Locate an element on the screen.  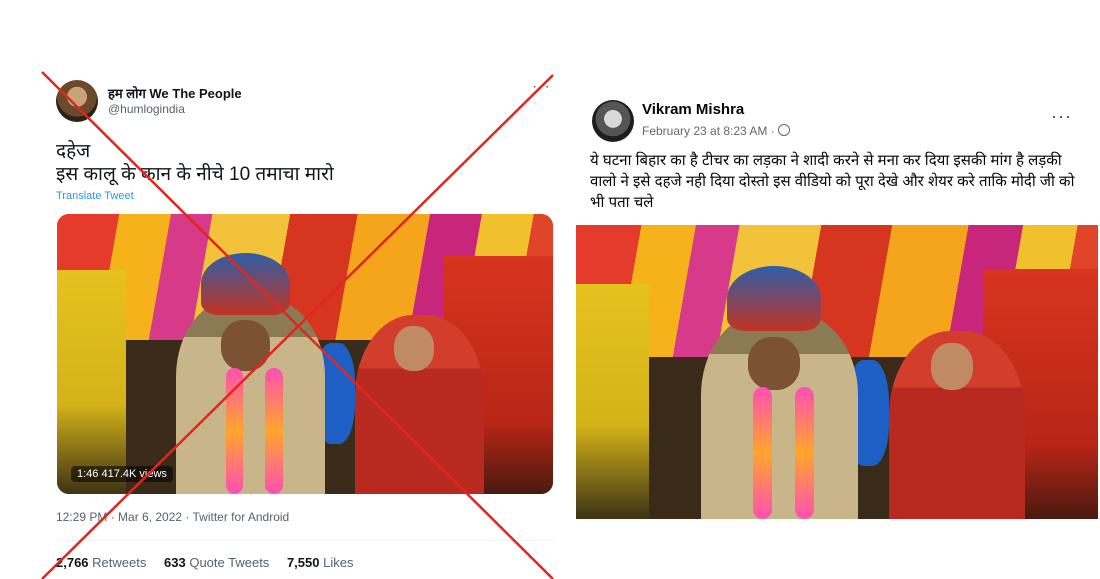
quote-tweets-label: Quote Tweets is located at coordinates (229, 562).